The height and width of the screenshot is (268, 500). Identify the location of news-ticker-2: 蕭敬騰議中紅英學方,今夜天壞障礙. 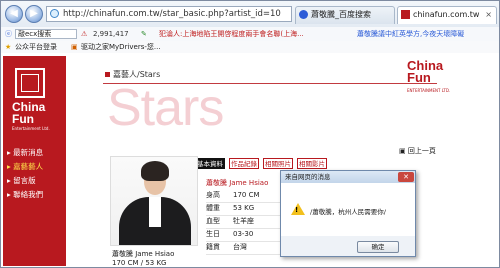
(410, 34).